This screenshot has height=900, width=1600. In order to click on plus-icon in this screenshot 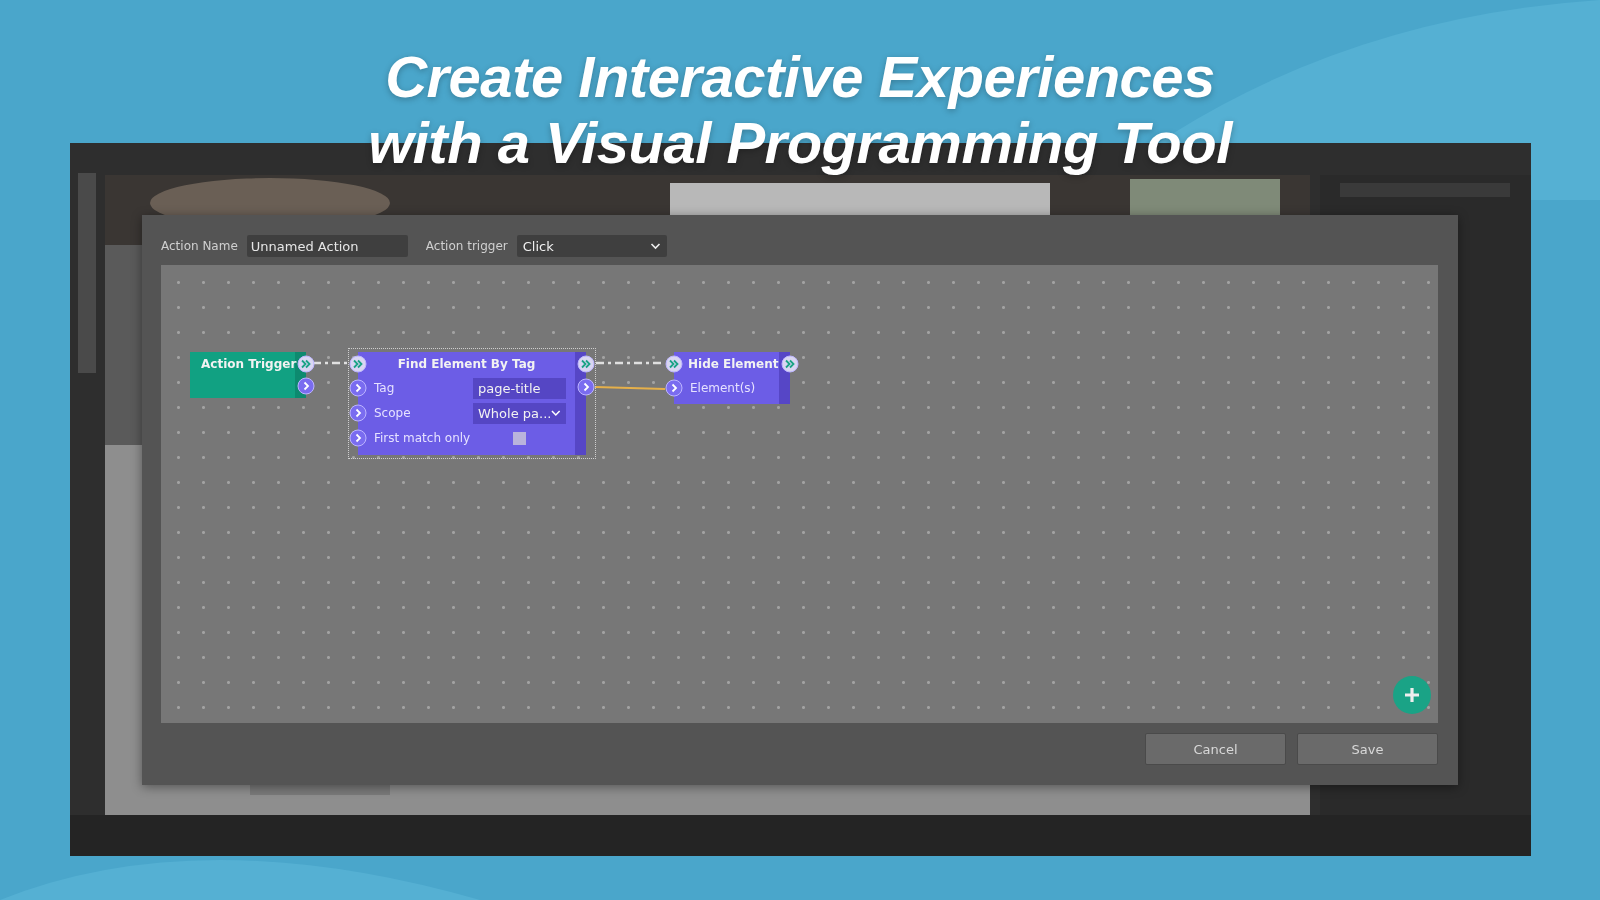, I will do `click(1412, 695)`.